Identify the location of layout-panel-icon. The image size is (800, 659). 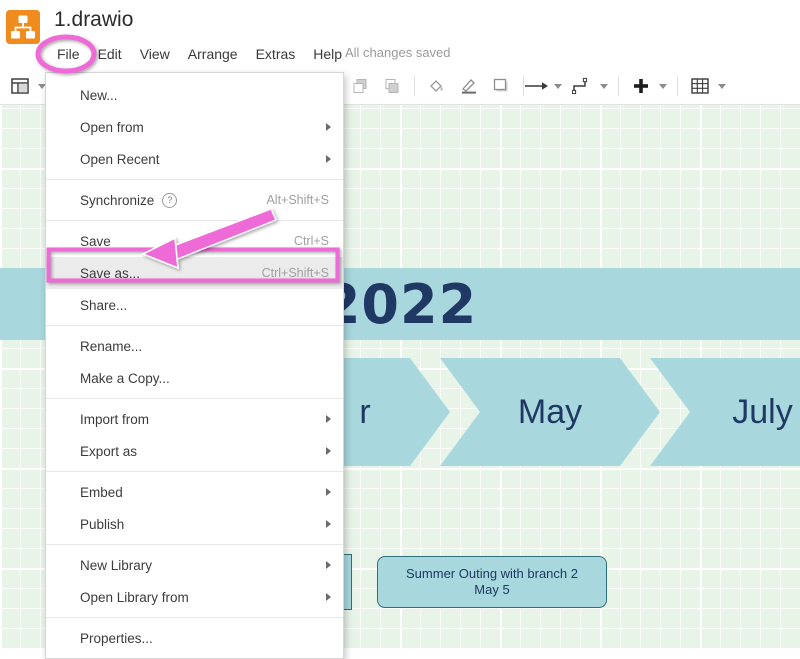
(20, 86).